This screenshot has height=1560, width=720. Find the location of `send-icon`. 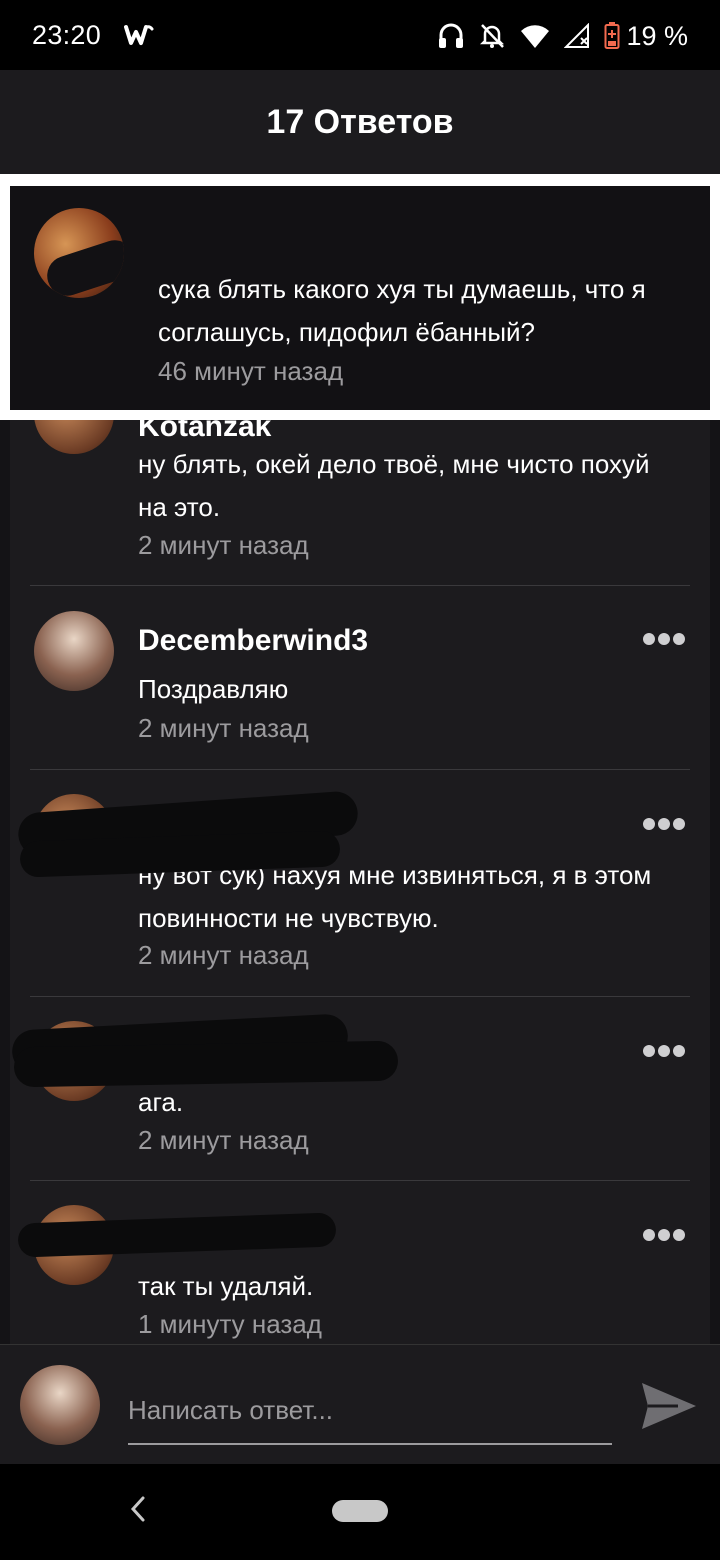

send-icon is located at coordinates (669, 1406).